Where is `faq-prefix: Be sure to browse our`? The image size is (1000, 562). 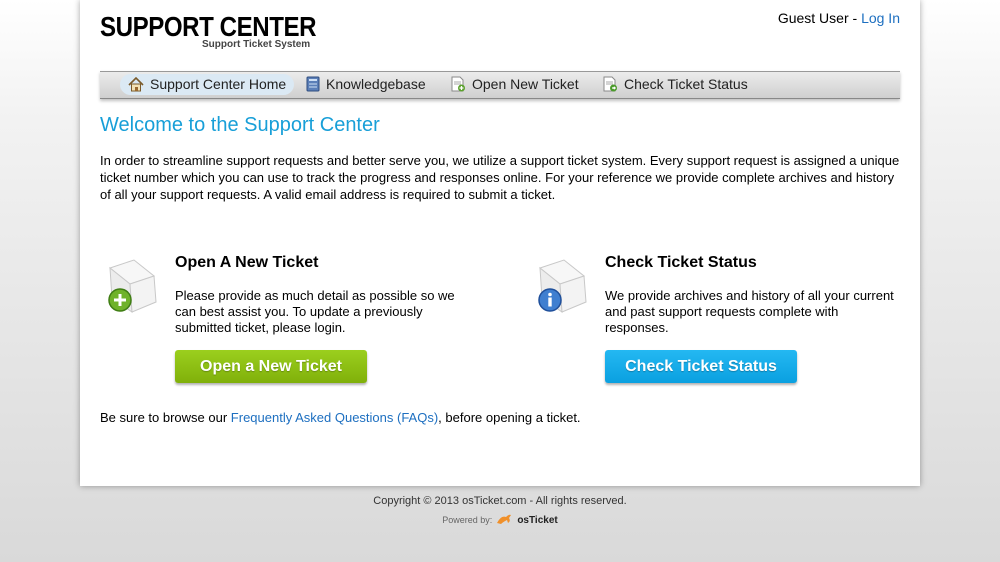 faq-prefix: Be sure to browse our is located at coordinates (165, 417).